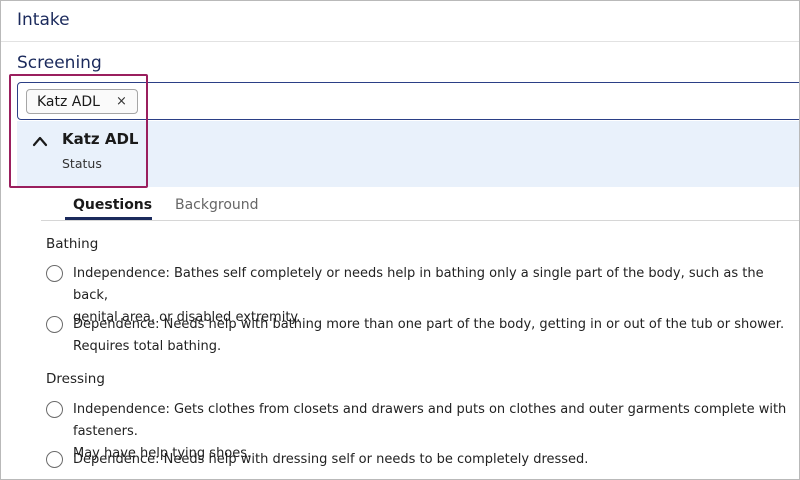 This screenshot has height=480, width=800. What do you see at coordinates (82, 163) in the screenshot?
I see `result-status: Status` at bounding box center [82, 163].